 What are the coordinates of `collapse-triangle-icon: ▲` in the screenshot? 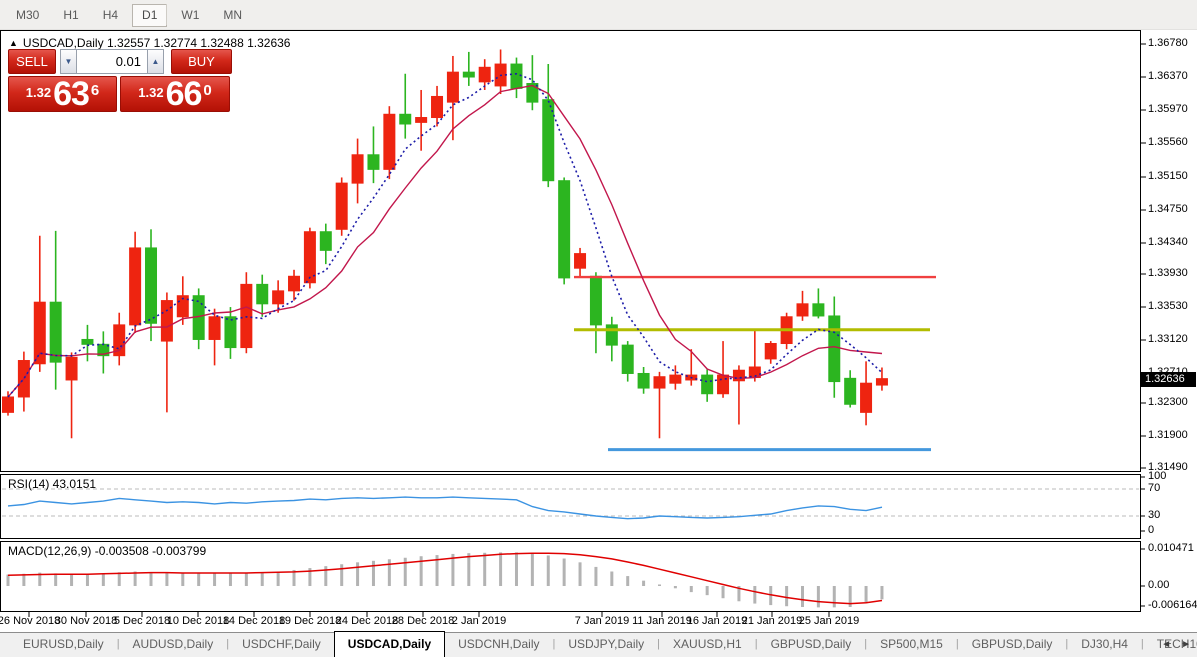 It's located at (13, 43).